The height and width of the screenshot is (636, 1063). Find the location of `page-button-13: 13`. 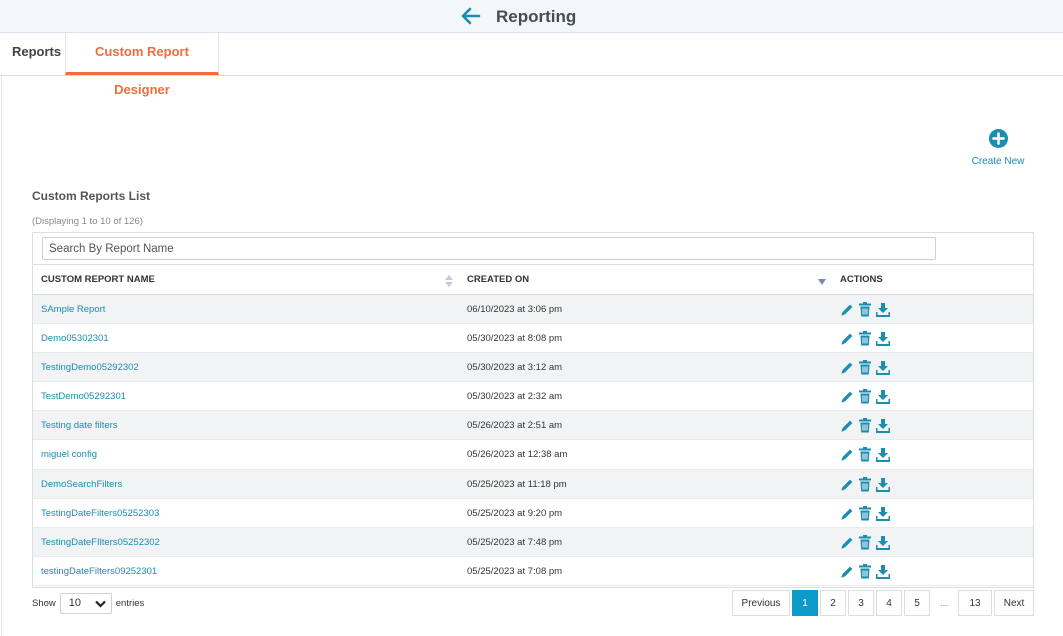

page-button-13: 13 is located at coordinates (975, 603).